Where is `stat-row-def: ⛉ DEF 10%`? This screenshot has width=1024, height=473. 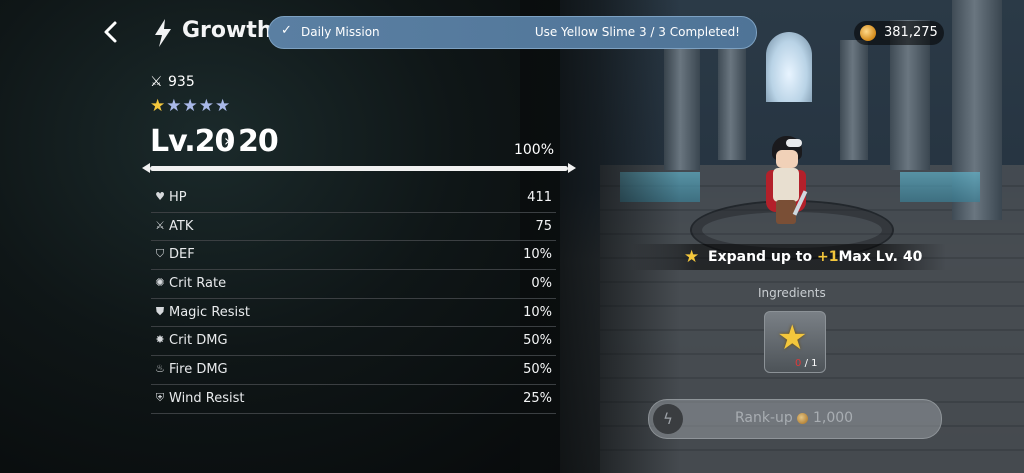
stat-row-def: ⛉ DEF 10% is located at coordinates (353, 256).